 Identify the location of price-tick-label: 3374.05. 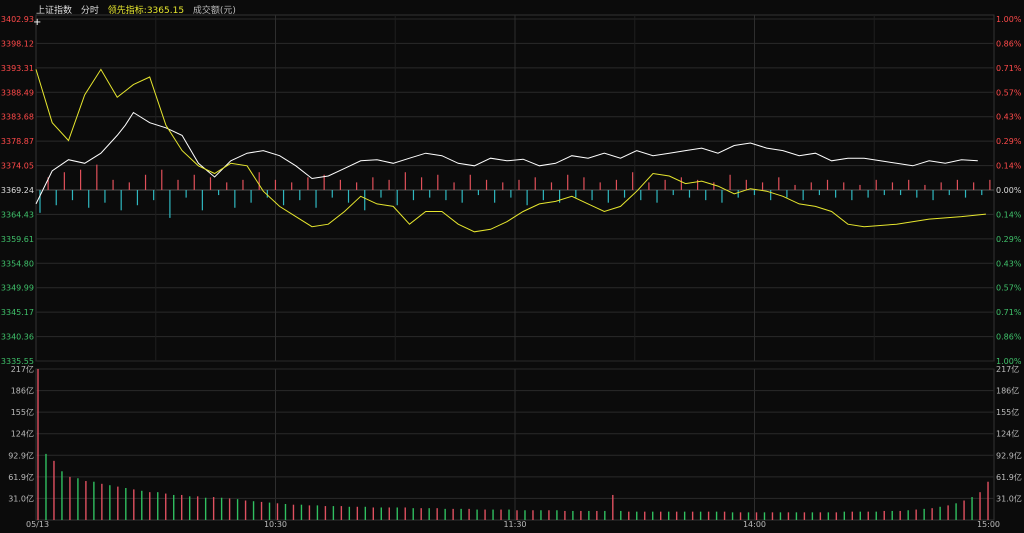
(17, 166).